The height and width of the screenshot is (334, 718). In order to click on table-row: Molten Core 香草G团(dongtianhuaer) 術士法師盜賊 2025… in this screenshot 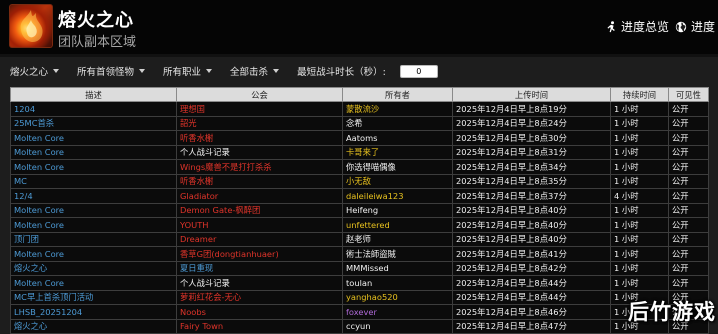, I will do `click(359, 254)`.